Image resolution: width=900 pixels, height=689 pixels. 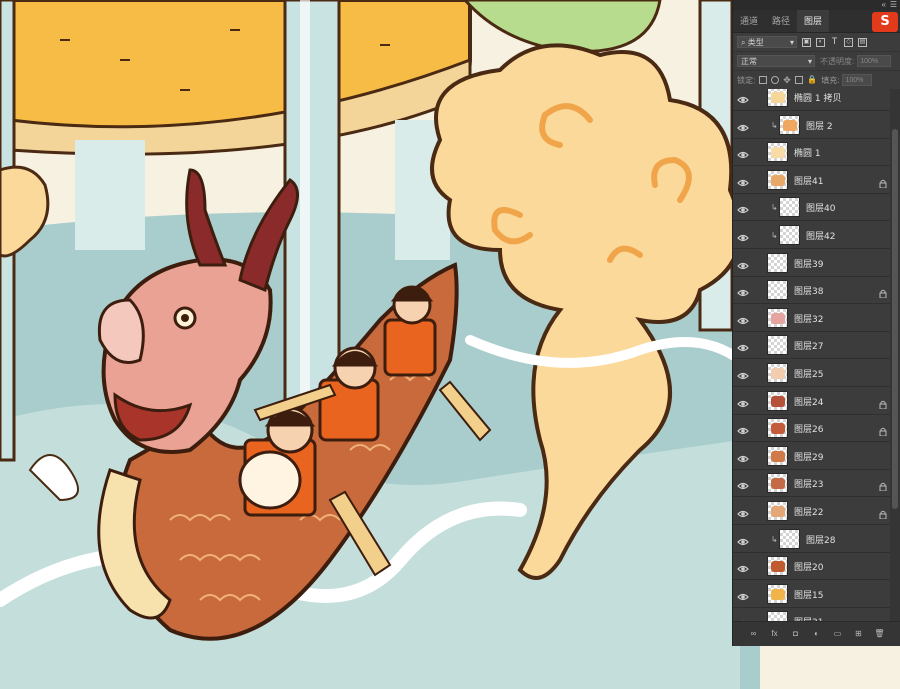 What do you see at coordinates (763, 80) in the screenshot?
I see `lock-transparent-icon` at bounding box center [763, 80].